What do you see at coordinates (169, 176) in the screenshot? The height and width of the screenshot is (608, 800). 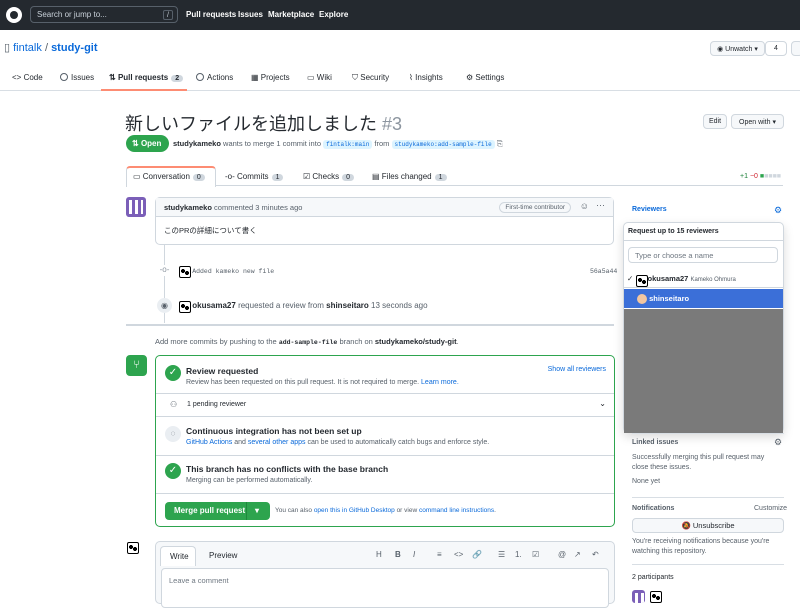 I see `tab-conversation: ▭ Conversation 0` at bounding box center [169, 176].